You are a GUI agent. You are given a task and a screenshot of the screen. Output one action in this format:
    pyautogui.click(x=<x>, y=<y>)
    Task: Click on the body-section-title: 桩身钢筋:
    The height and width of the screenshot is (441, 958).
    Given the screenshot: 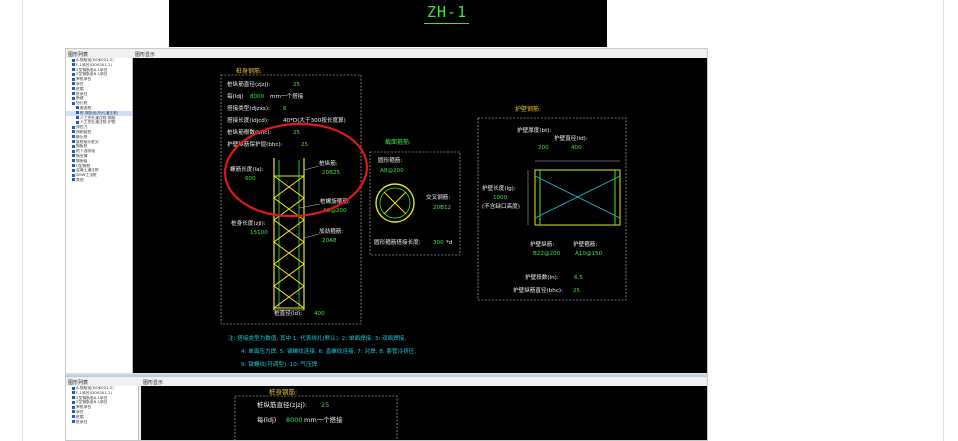 What is the action you would take?
    pyautogui.click(x=249, y=71)
    